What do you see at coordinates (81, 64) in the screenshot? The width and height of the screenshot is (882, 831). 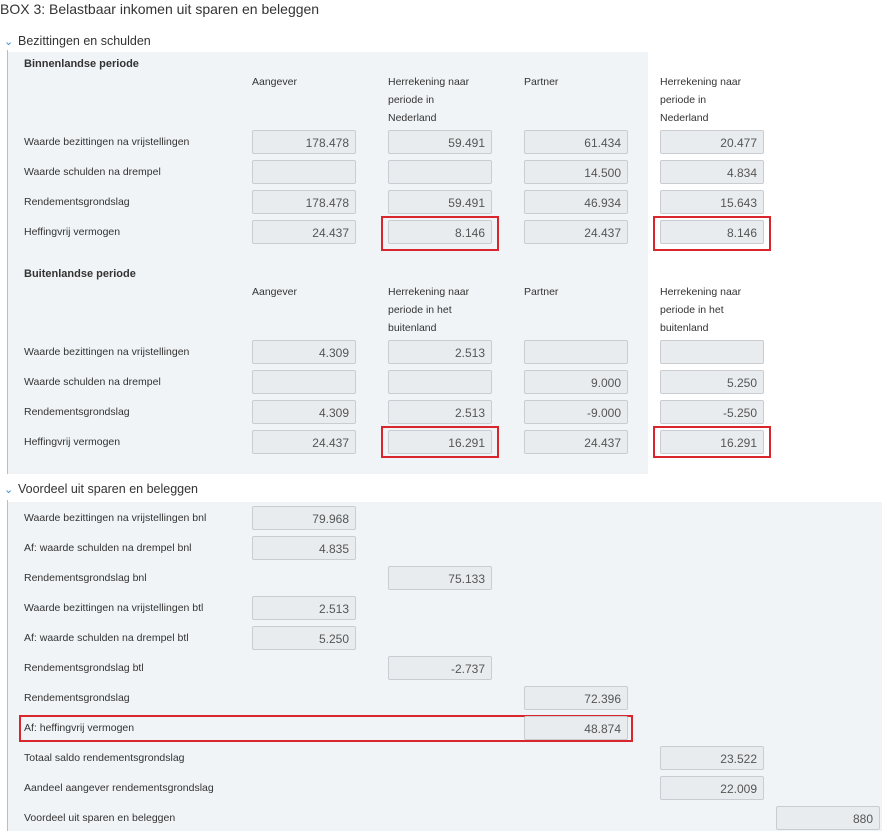 I see `subsection-title-binnenland: Binnenlandse periode` at bounding box center [81, 64].